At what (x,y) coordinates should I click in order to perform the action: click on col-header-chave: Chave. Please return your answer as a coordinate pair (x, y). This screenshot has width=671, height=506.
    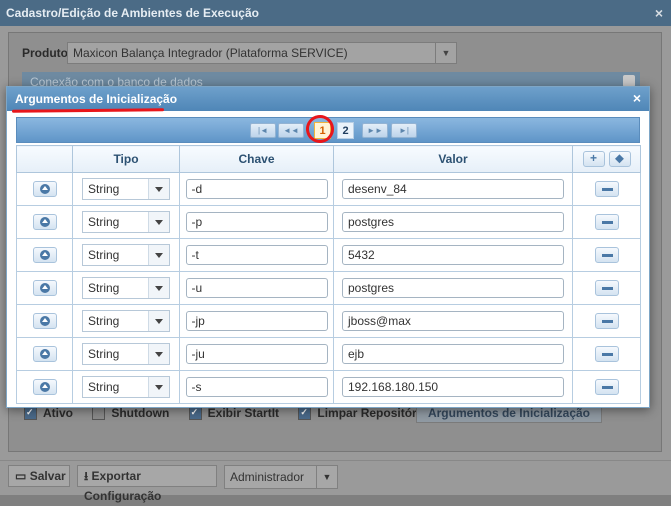
    Looking at the image, I should click on (256, 159).